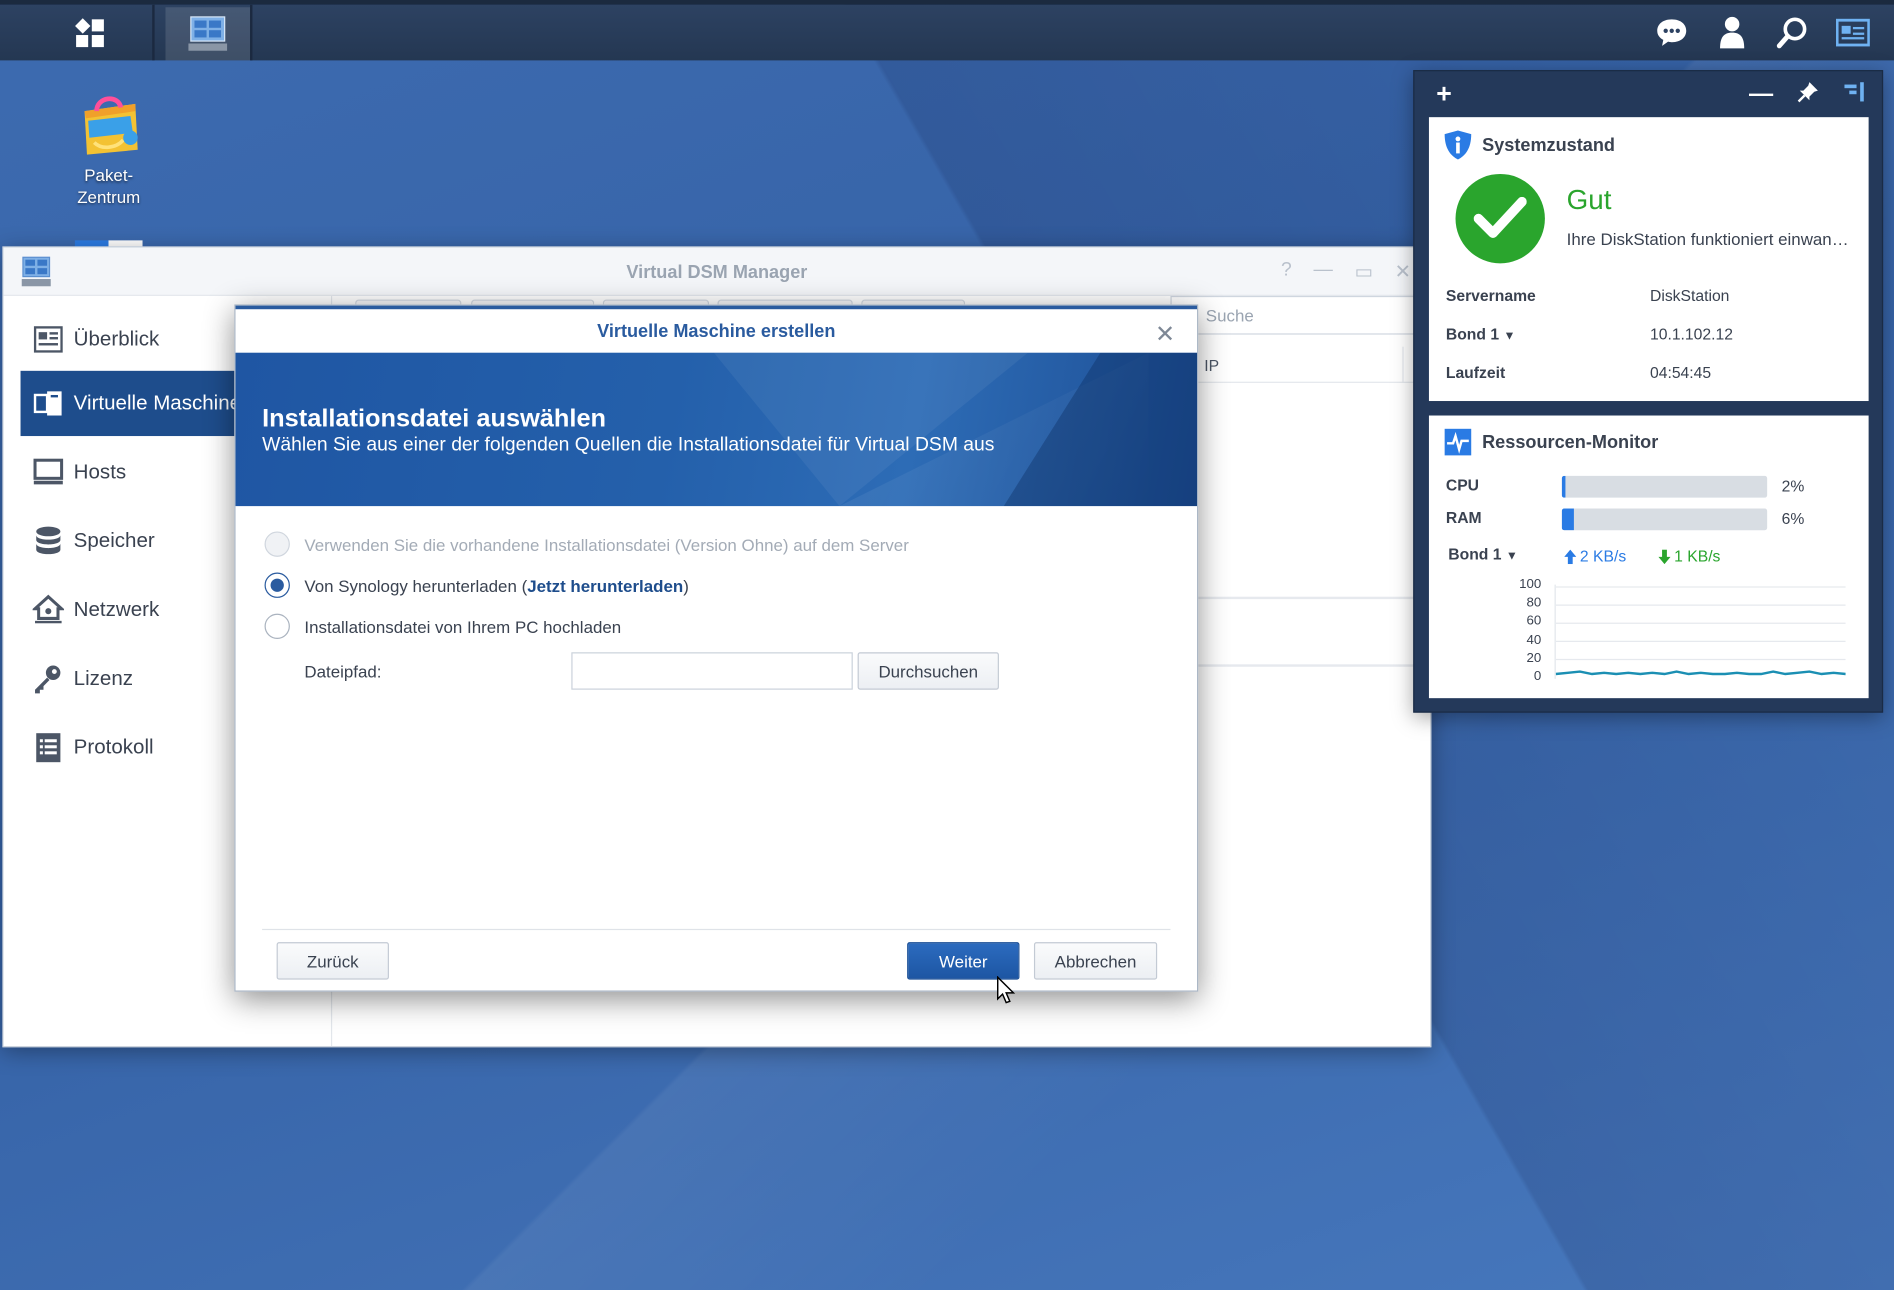  I want to click on monitor-icon, so click(48, 472).